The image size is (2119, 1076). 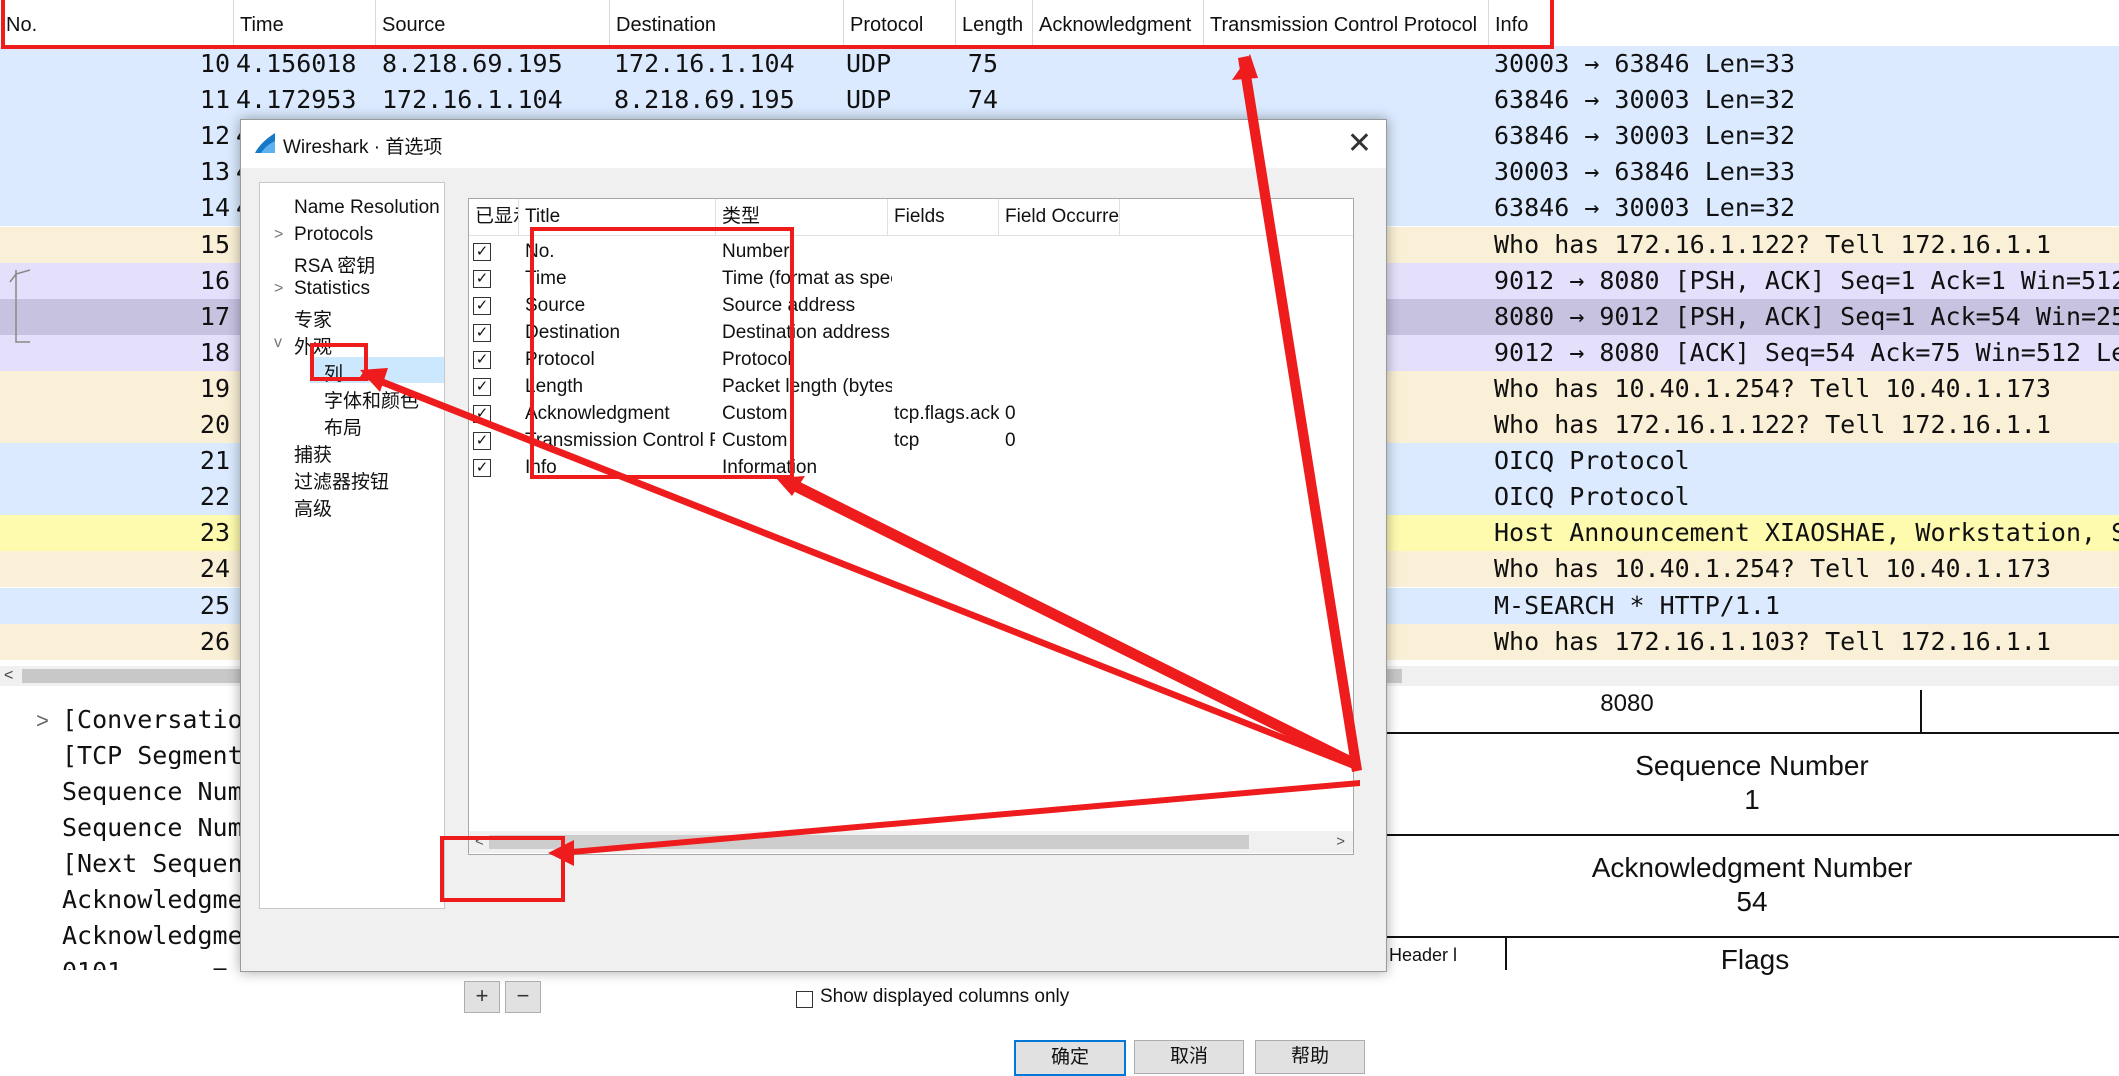 What do you see at coordinates (1189, 1057) in the screenshot?
I see `cancel-button: 取消` at bounding box center [1189, 1057].